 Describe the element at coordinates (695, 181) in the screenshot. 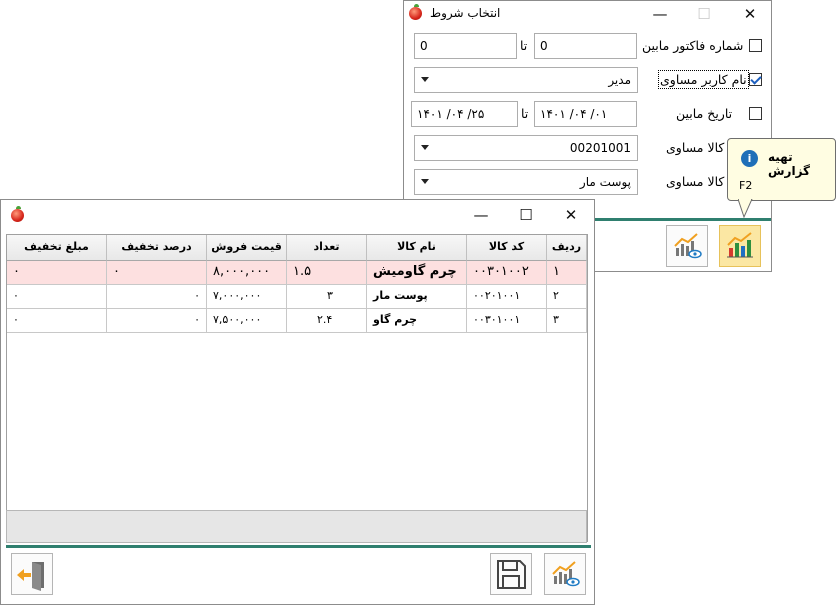

I see `product-name-label: کالا مساوی` at that location.